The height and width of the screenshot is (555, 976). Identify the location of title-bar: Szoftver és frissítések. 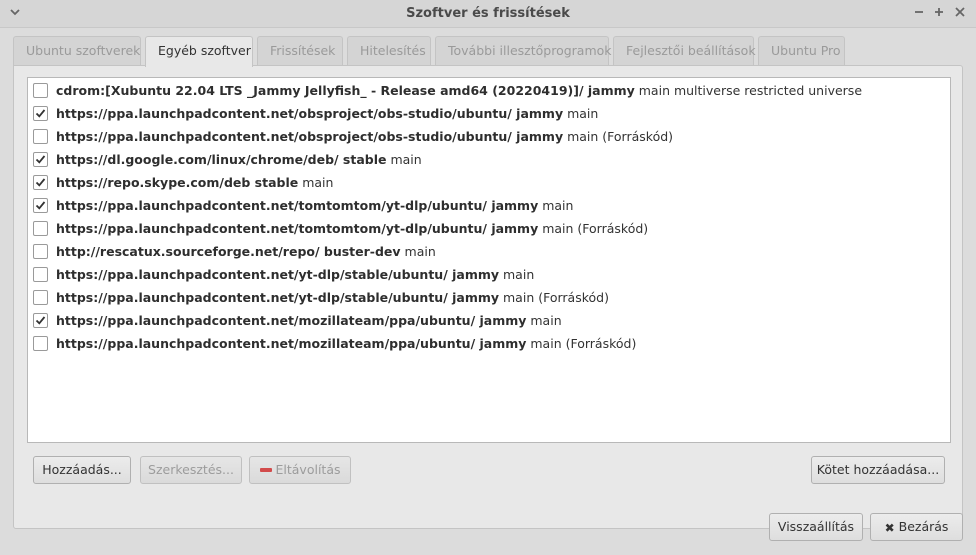
(488, 14).